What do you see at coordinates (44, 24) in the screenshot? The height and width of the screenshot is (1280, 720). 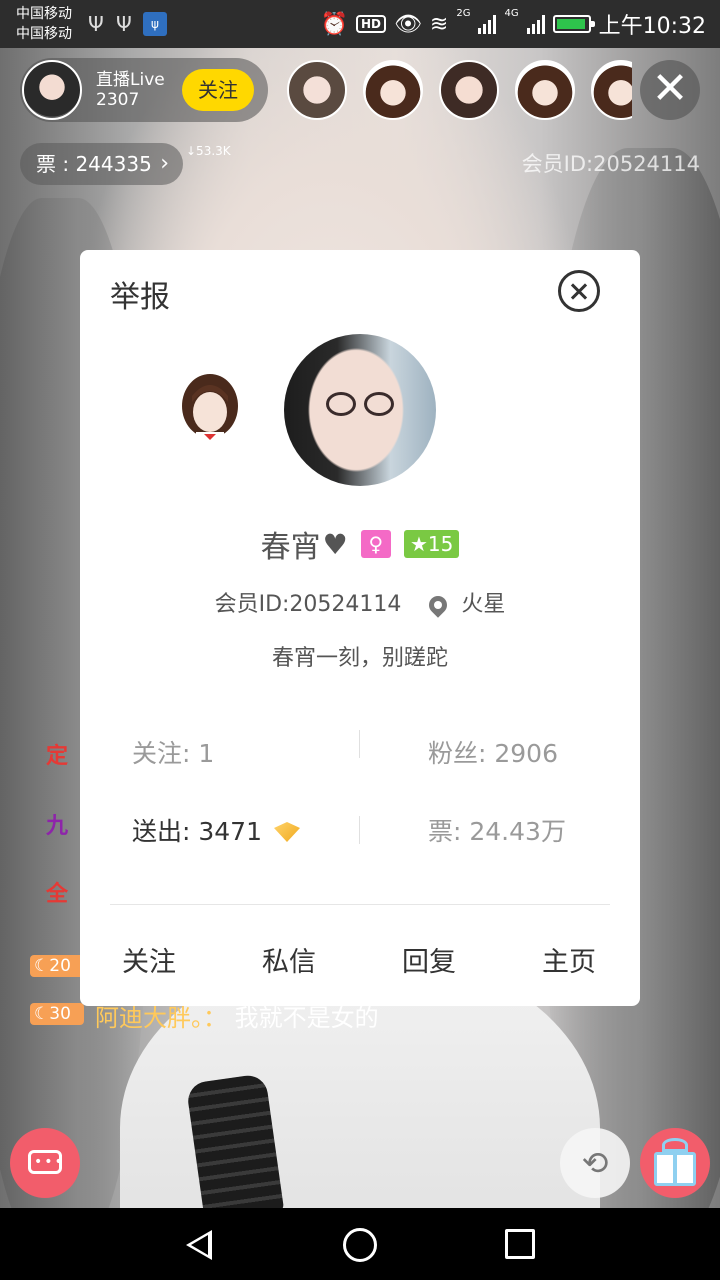 I see `carrier-labels: 中国移动 中国移动` at bounding box center [44, 24].